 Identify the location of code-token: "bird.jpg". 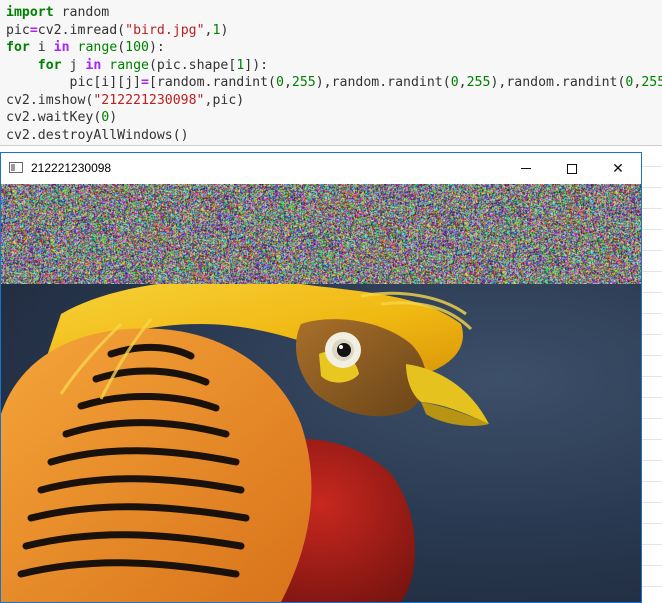
(165, 30).